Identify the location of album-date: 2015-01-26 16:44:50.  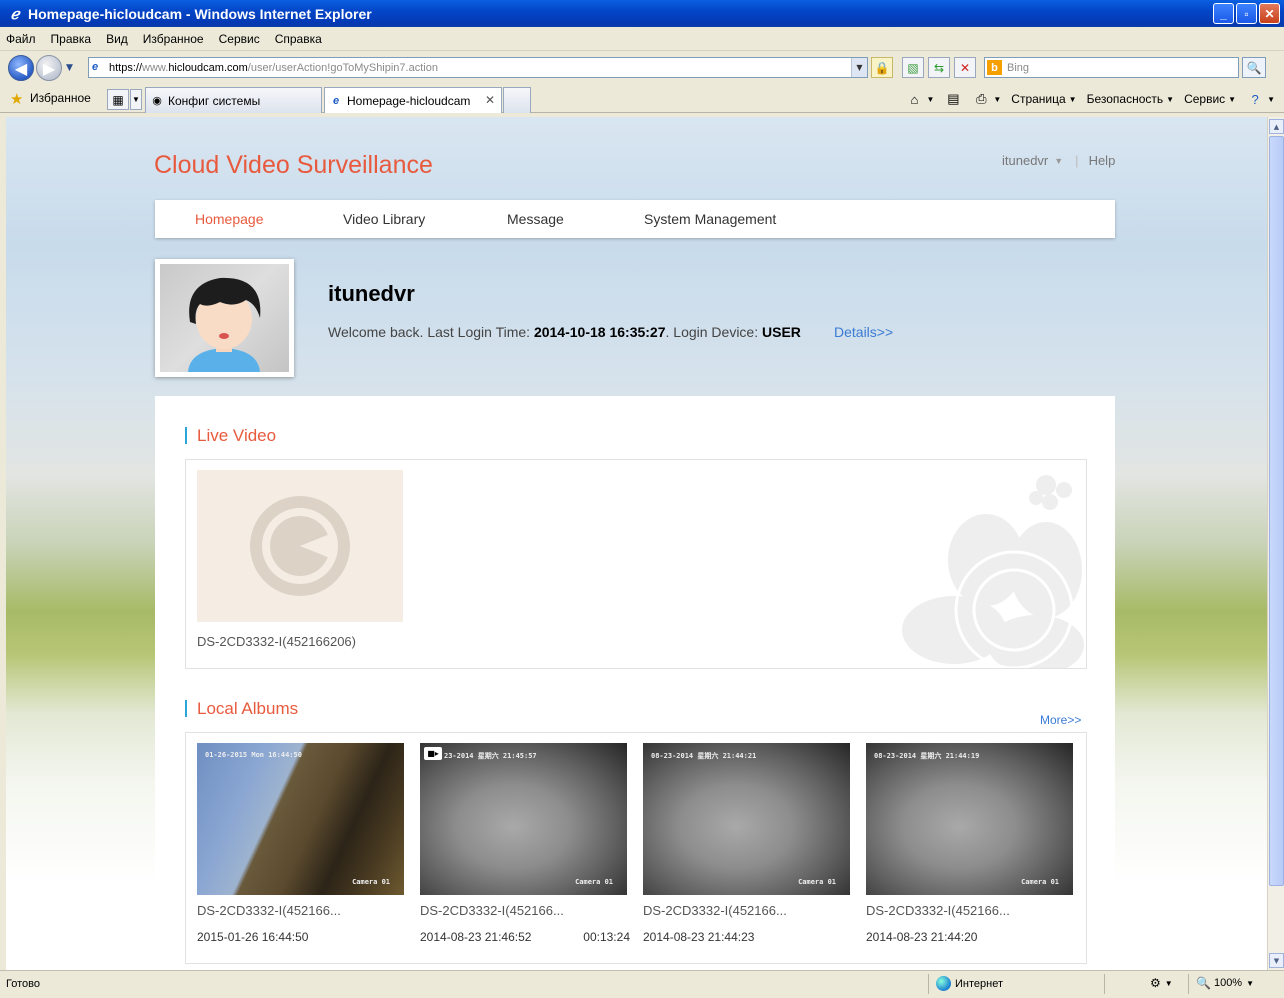
(300, 937).